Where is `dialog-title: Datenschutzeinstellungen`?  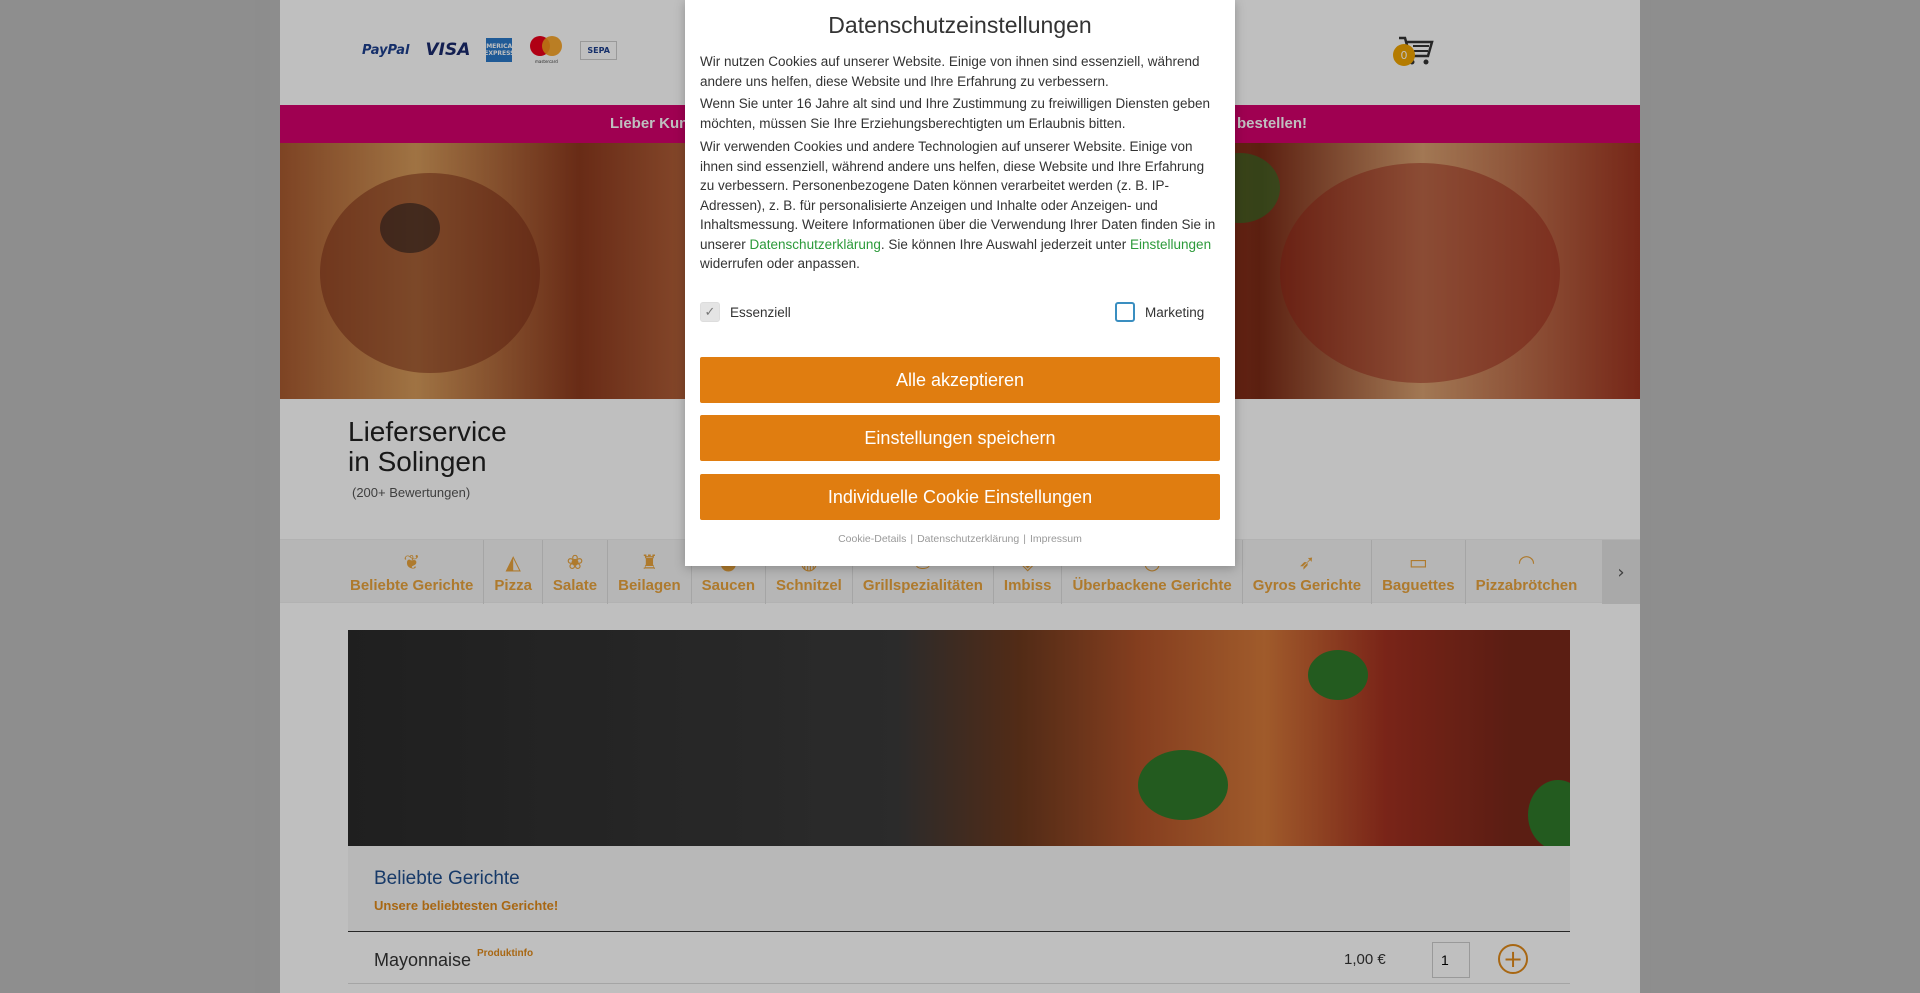
dialog-title: Datenschutzeinstellungen is located at coordinates (960, 25).